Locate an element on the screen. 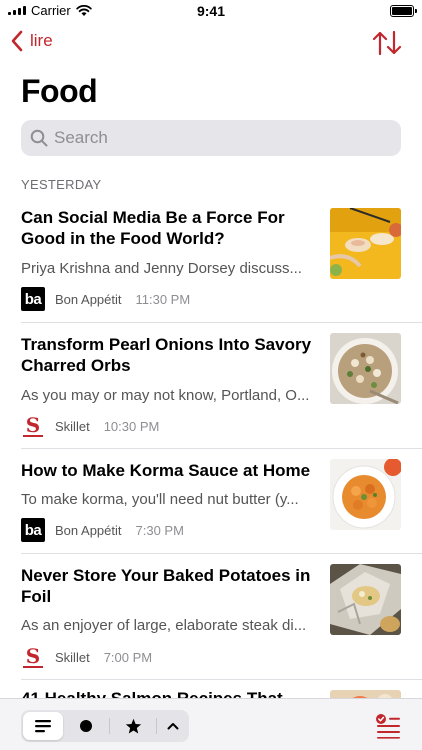  chevron-up-icon is located at coordinates (173, 726).